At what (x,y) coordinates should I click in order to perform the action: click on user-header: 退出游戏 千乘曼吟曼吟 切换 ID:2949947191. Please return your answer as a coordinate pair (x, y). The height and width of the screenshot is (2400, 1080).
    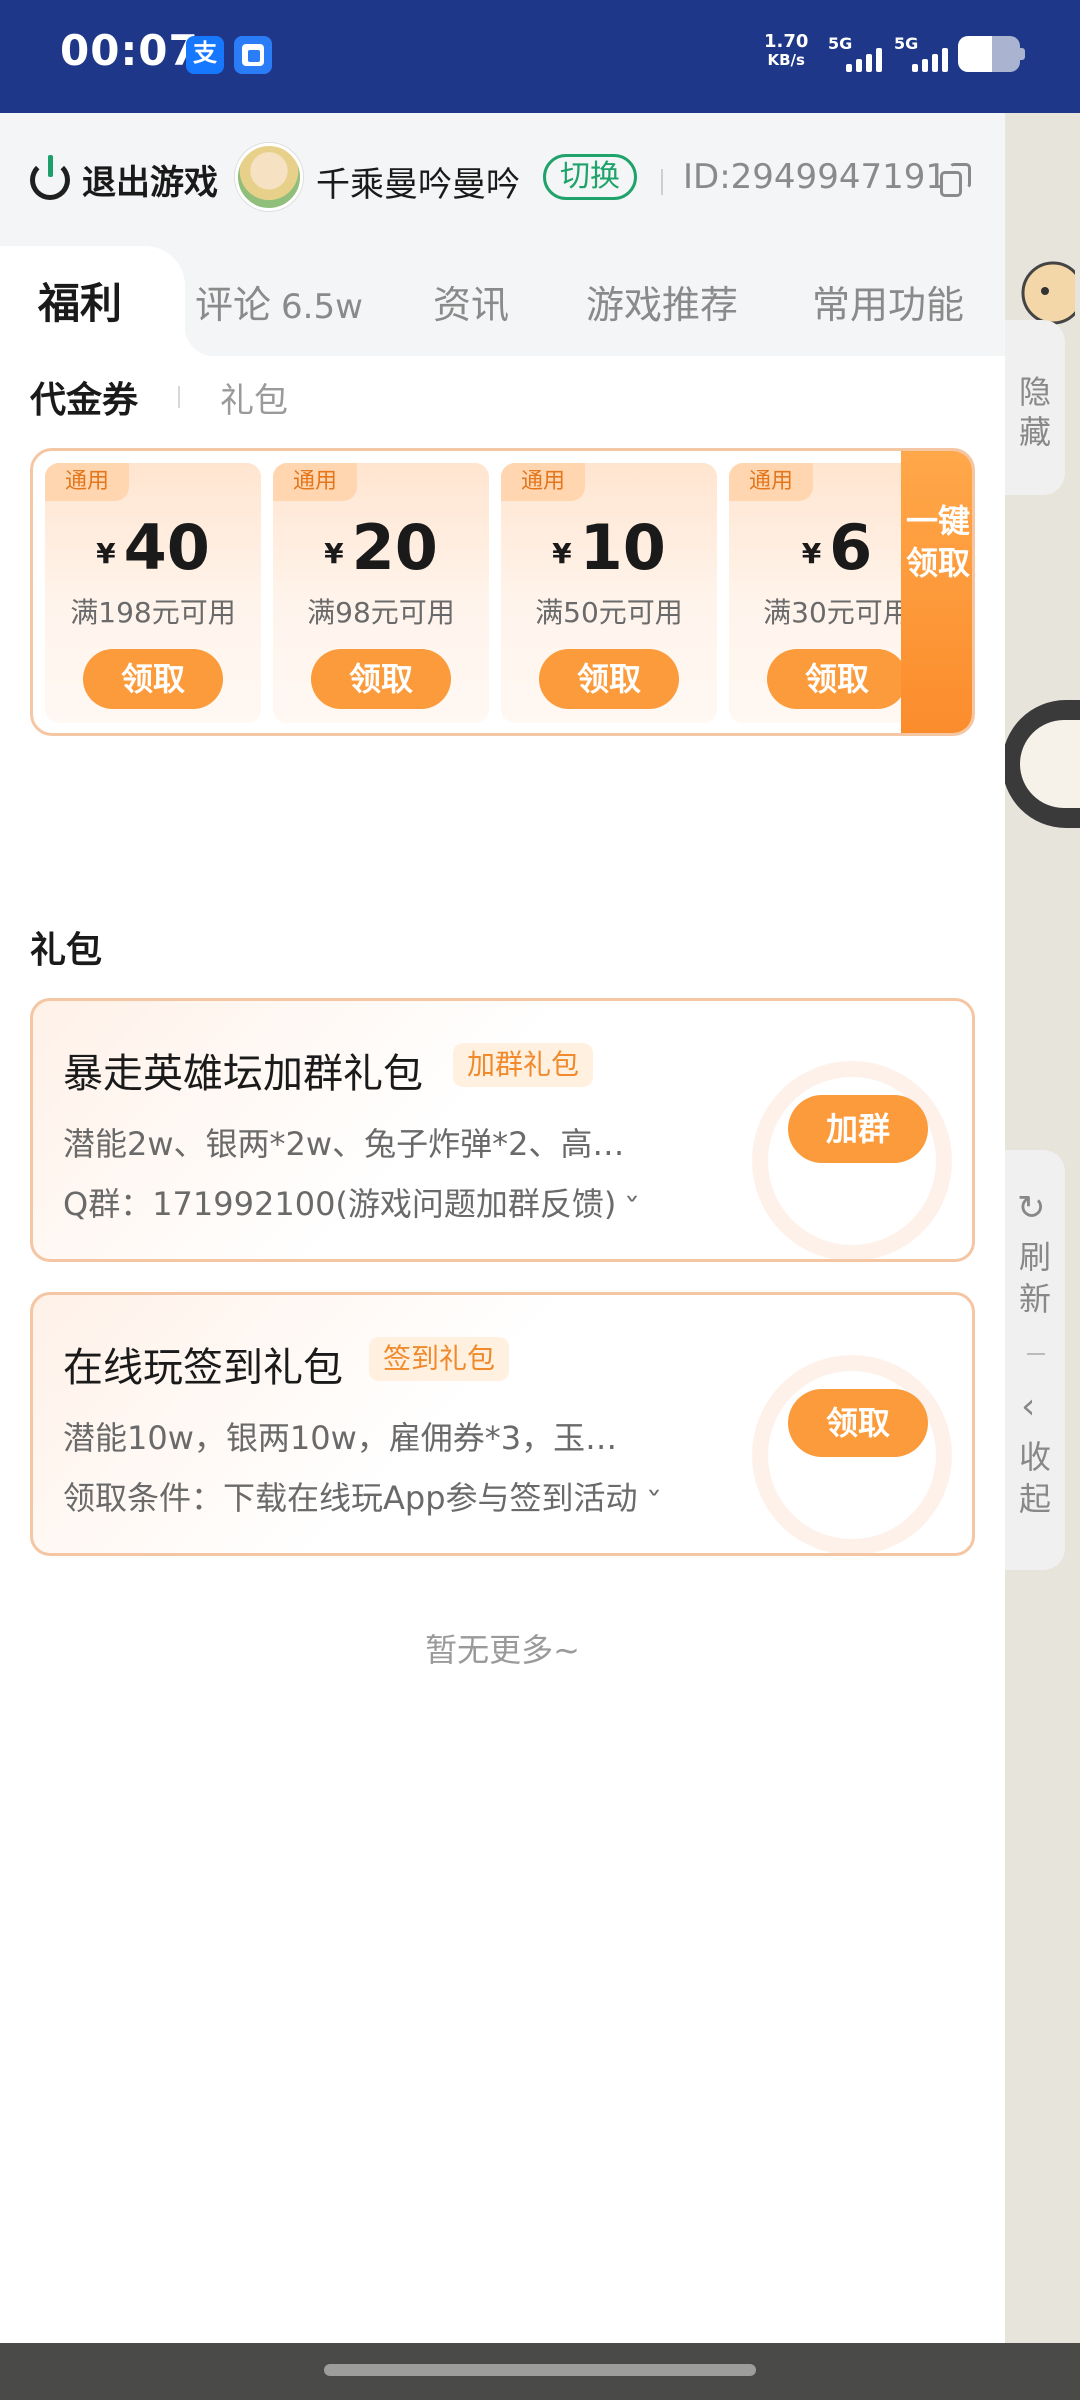
    Looking at the image, I should click on (502, 179).